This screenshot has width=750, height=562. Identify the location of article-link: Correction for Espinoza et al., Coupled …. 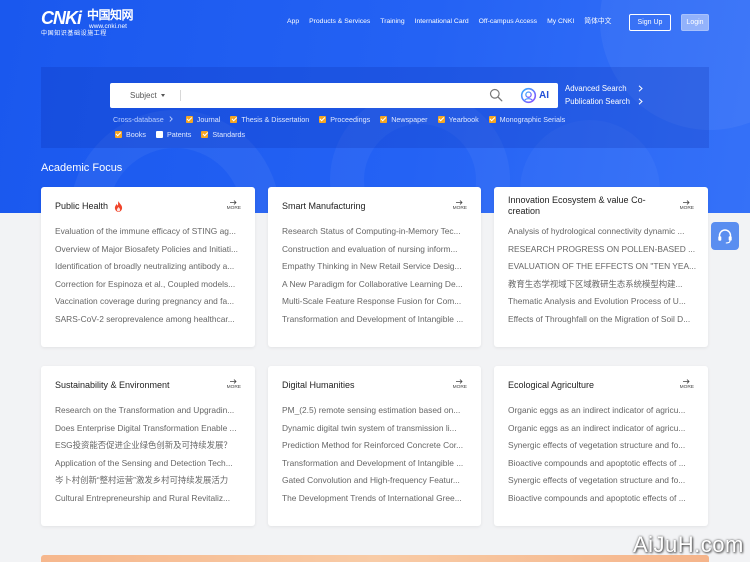
(150, 285).